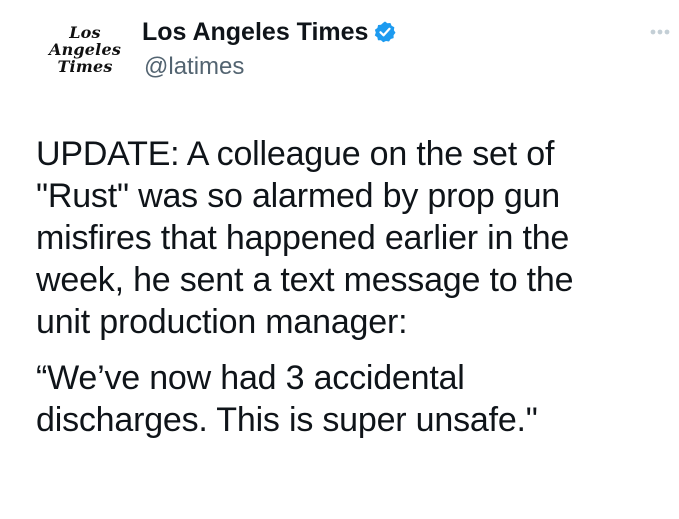 This screenshot has height=519, width=679. What do you see at coordinates (385, 32) in the screenshot?
I see `verified-badge-icon` at bounding box center [385, 32].